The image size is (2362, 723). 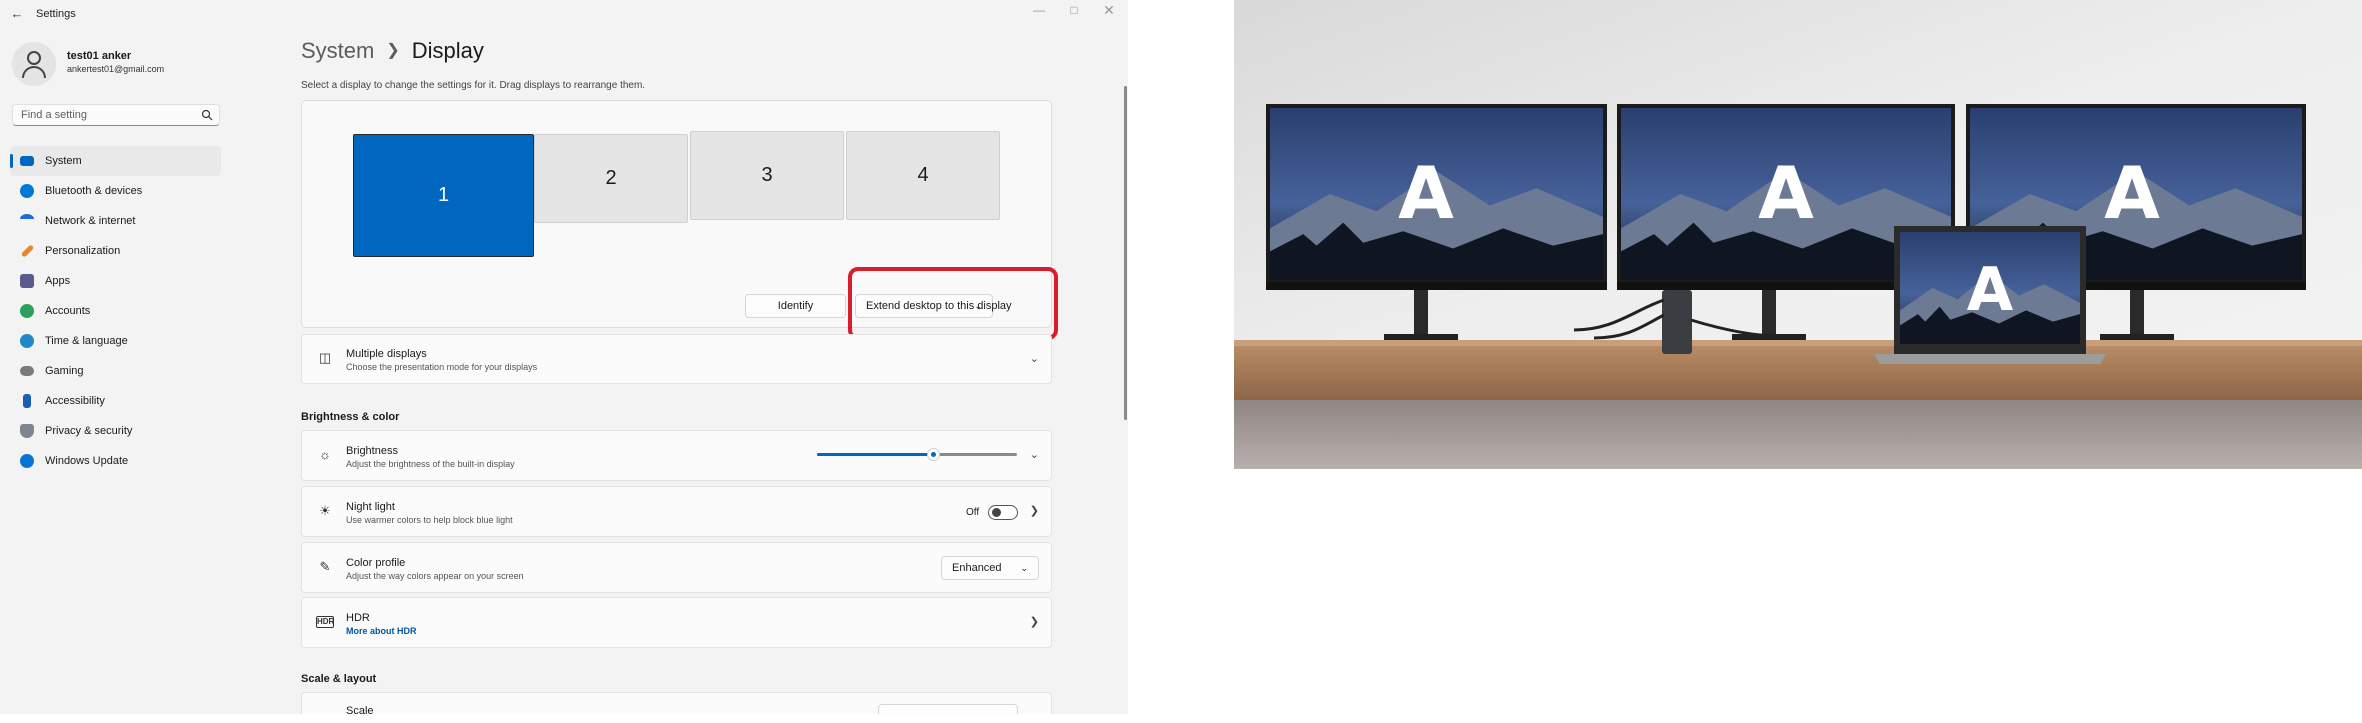 I want to click on section-brightness-color: Brightness & color, so click(x=350, y=417).